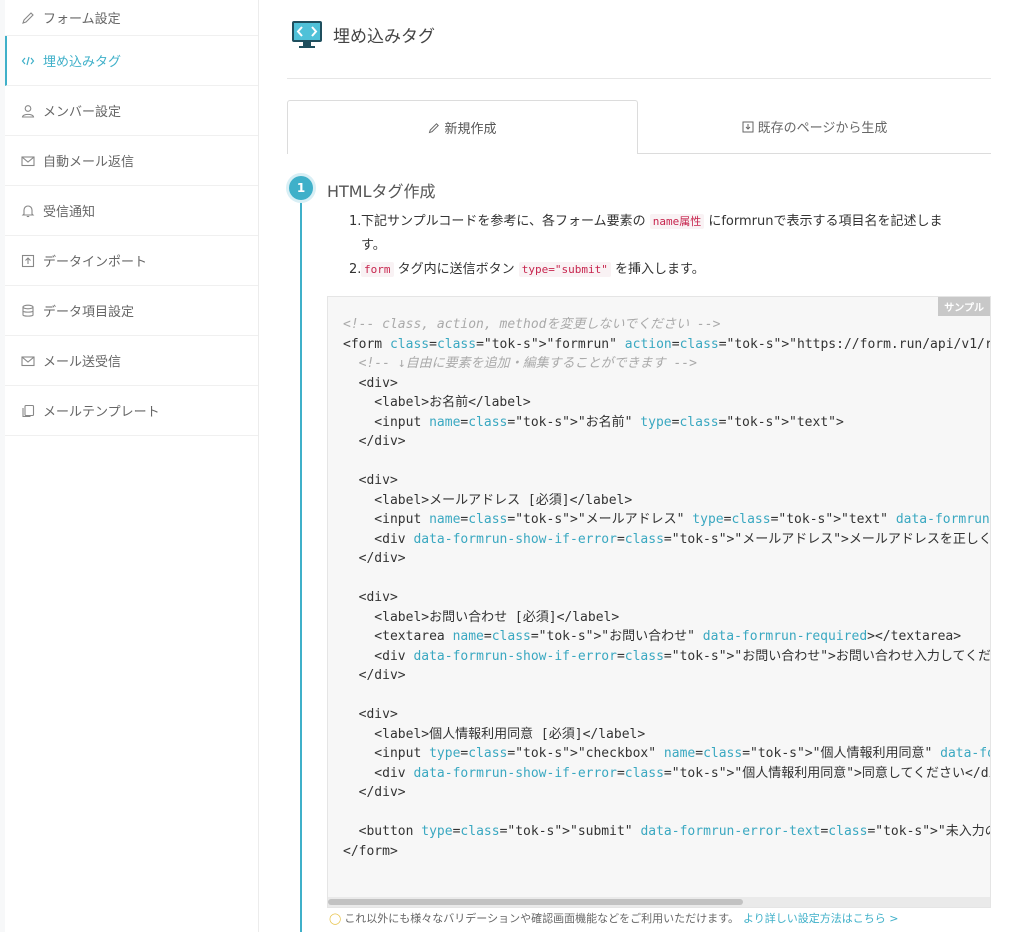 This screenshot has width=1024, height=932. What do you see at coordinates (639, 78) in the screenshot?
I see `divider` at bounding box center [639, 78].